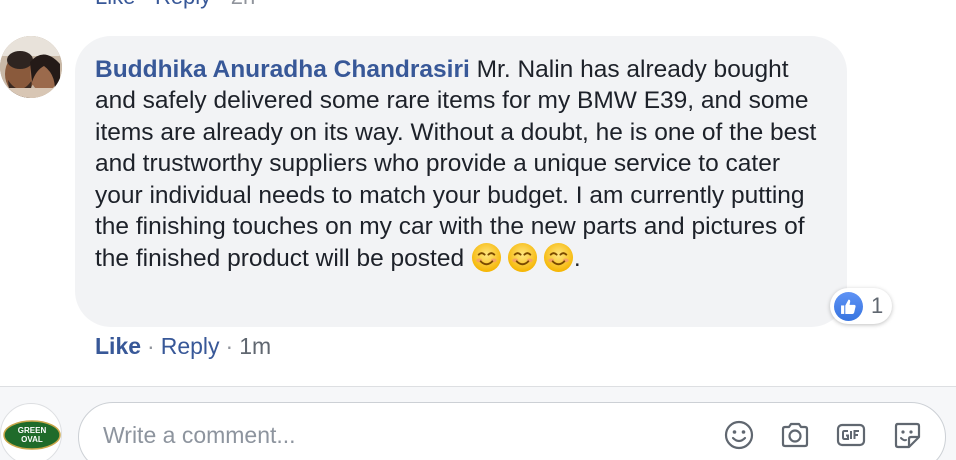 The image size is (956, 460). Describe the element at coordinates (907, 435) in the screenshot. I see `sticker-icon` at that location.